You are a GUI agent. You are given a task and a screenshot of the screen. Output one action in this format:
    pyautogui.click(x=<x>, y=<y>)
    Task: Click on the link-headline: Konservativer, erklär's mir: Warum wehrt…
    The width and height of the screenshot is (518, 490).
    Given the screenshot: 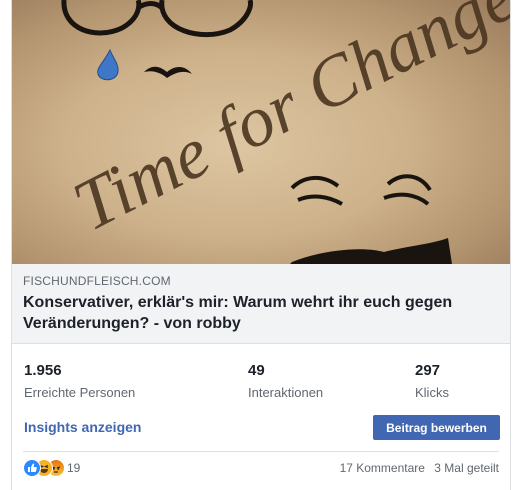 What is the action you would take?
    pyautogui.click(x=258, y=313)
    